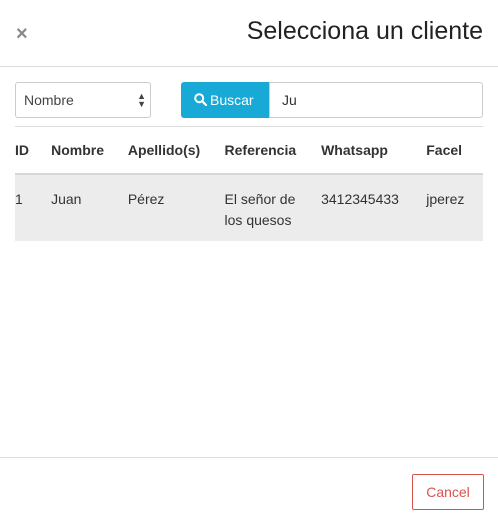 The height and width of the screenshot is (524, 498). What do you see at coordinates (260, 199) in the screenshot?
I see `cell-referencia-line1: El señor de` at bounding box center [260, 199].